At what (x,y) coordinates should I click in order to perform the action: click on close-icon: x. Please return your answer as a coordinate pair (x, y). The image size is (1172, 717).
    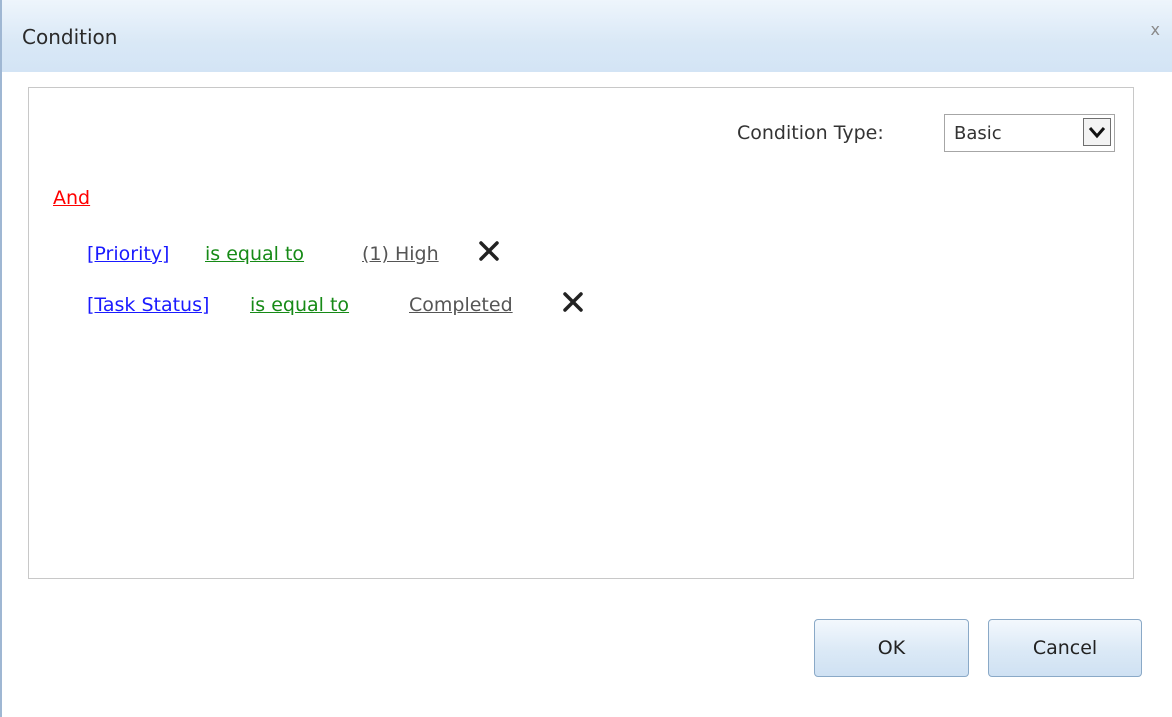
    Looking at the image, I should click on (1155, 29).